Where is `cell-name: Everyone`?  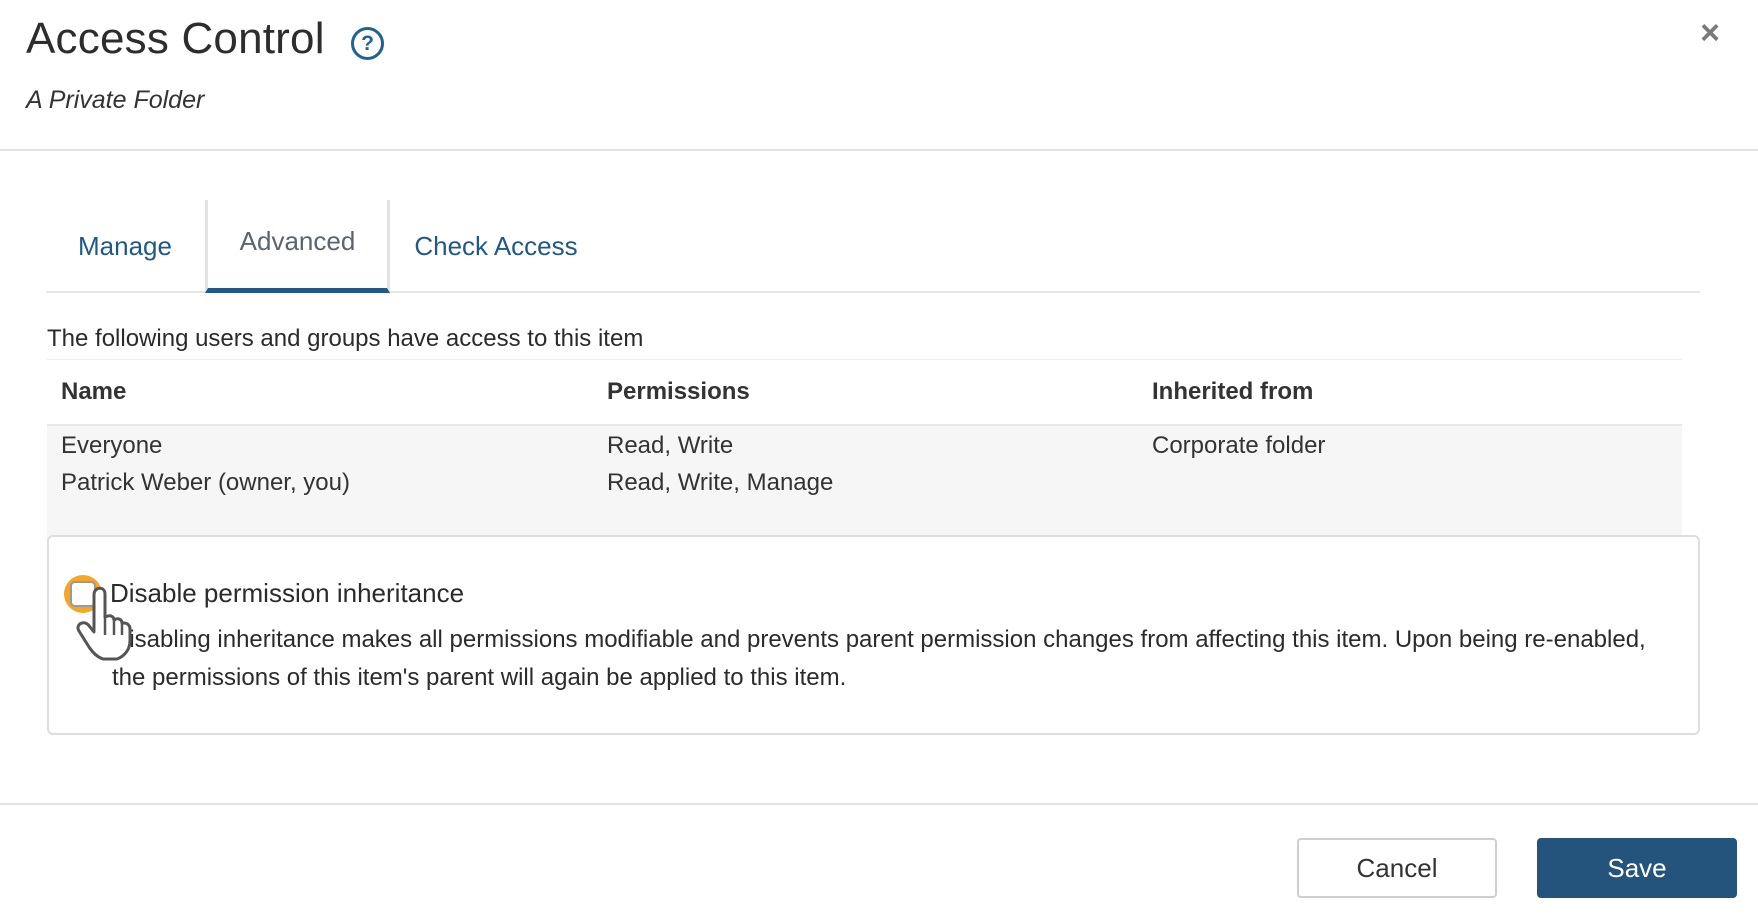
cell-name: Everyone is located at coordinates (112, 445).